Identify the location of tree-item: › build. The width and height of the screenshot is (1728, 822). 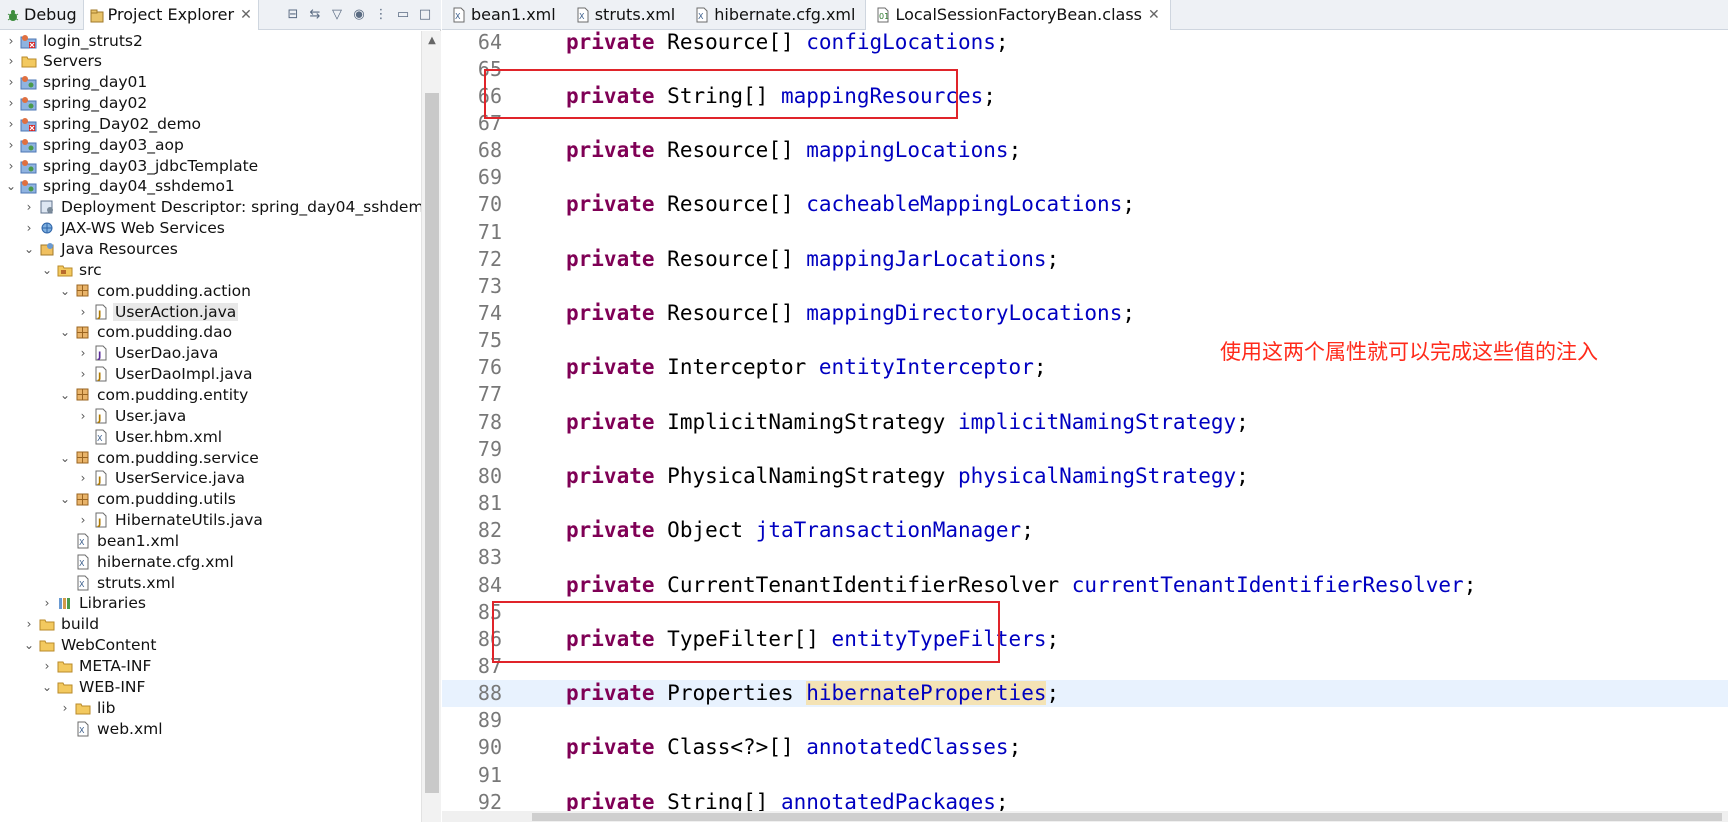
(61, 624).